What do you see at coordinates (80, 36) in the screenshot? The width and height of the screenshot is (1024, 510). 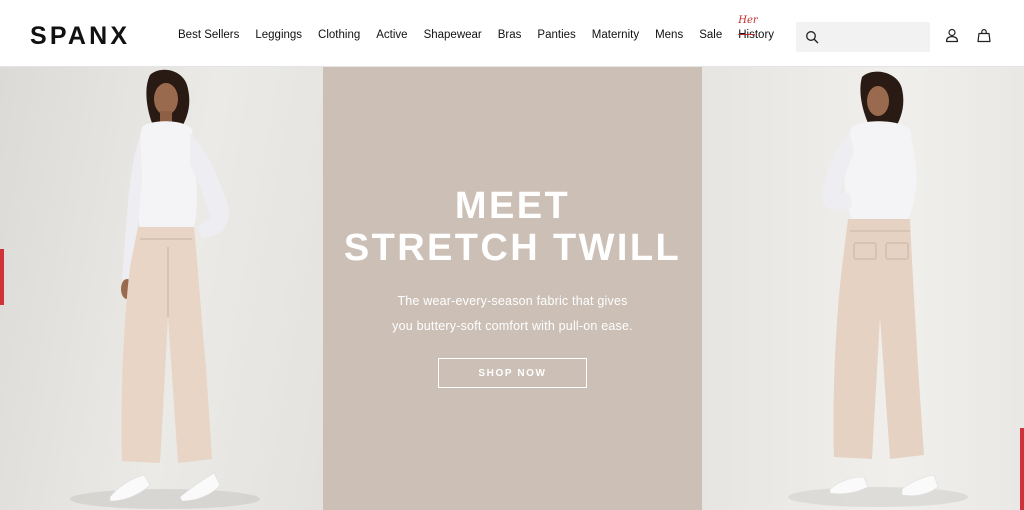 I see `spanx-logo: SPANX` at bounding box center [80, 36].